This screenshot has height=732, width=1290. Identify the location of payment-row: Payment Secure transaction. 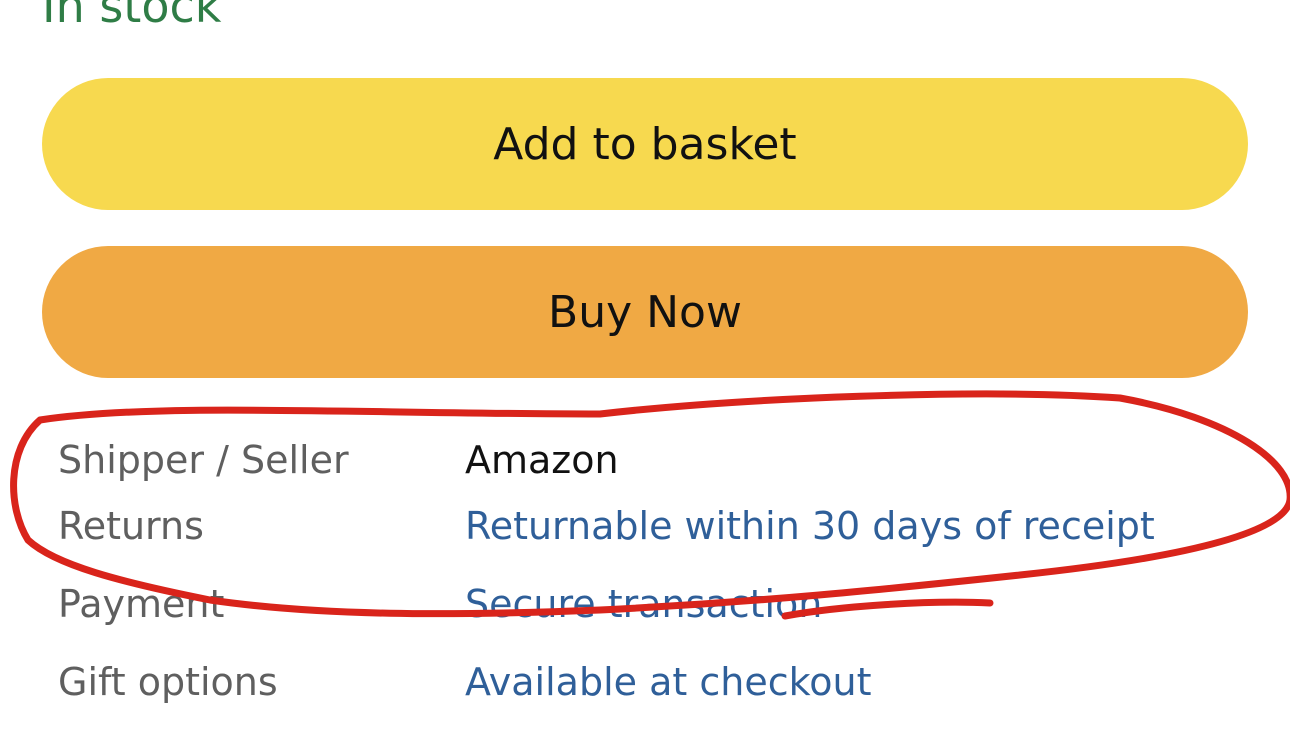
(645, 604).